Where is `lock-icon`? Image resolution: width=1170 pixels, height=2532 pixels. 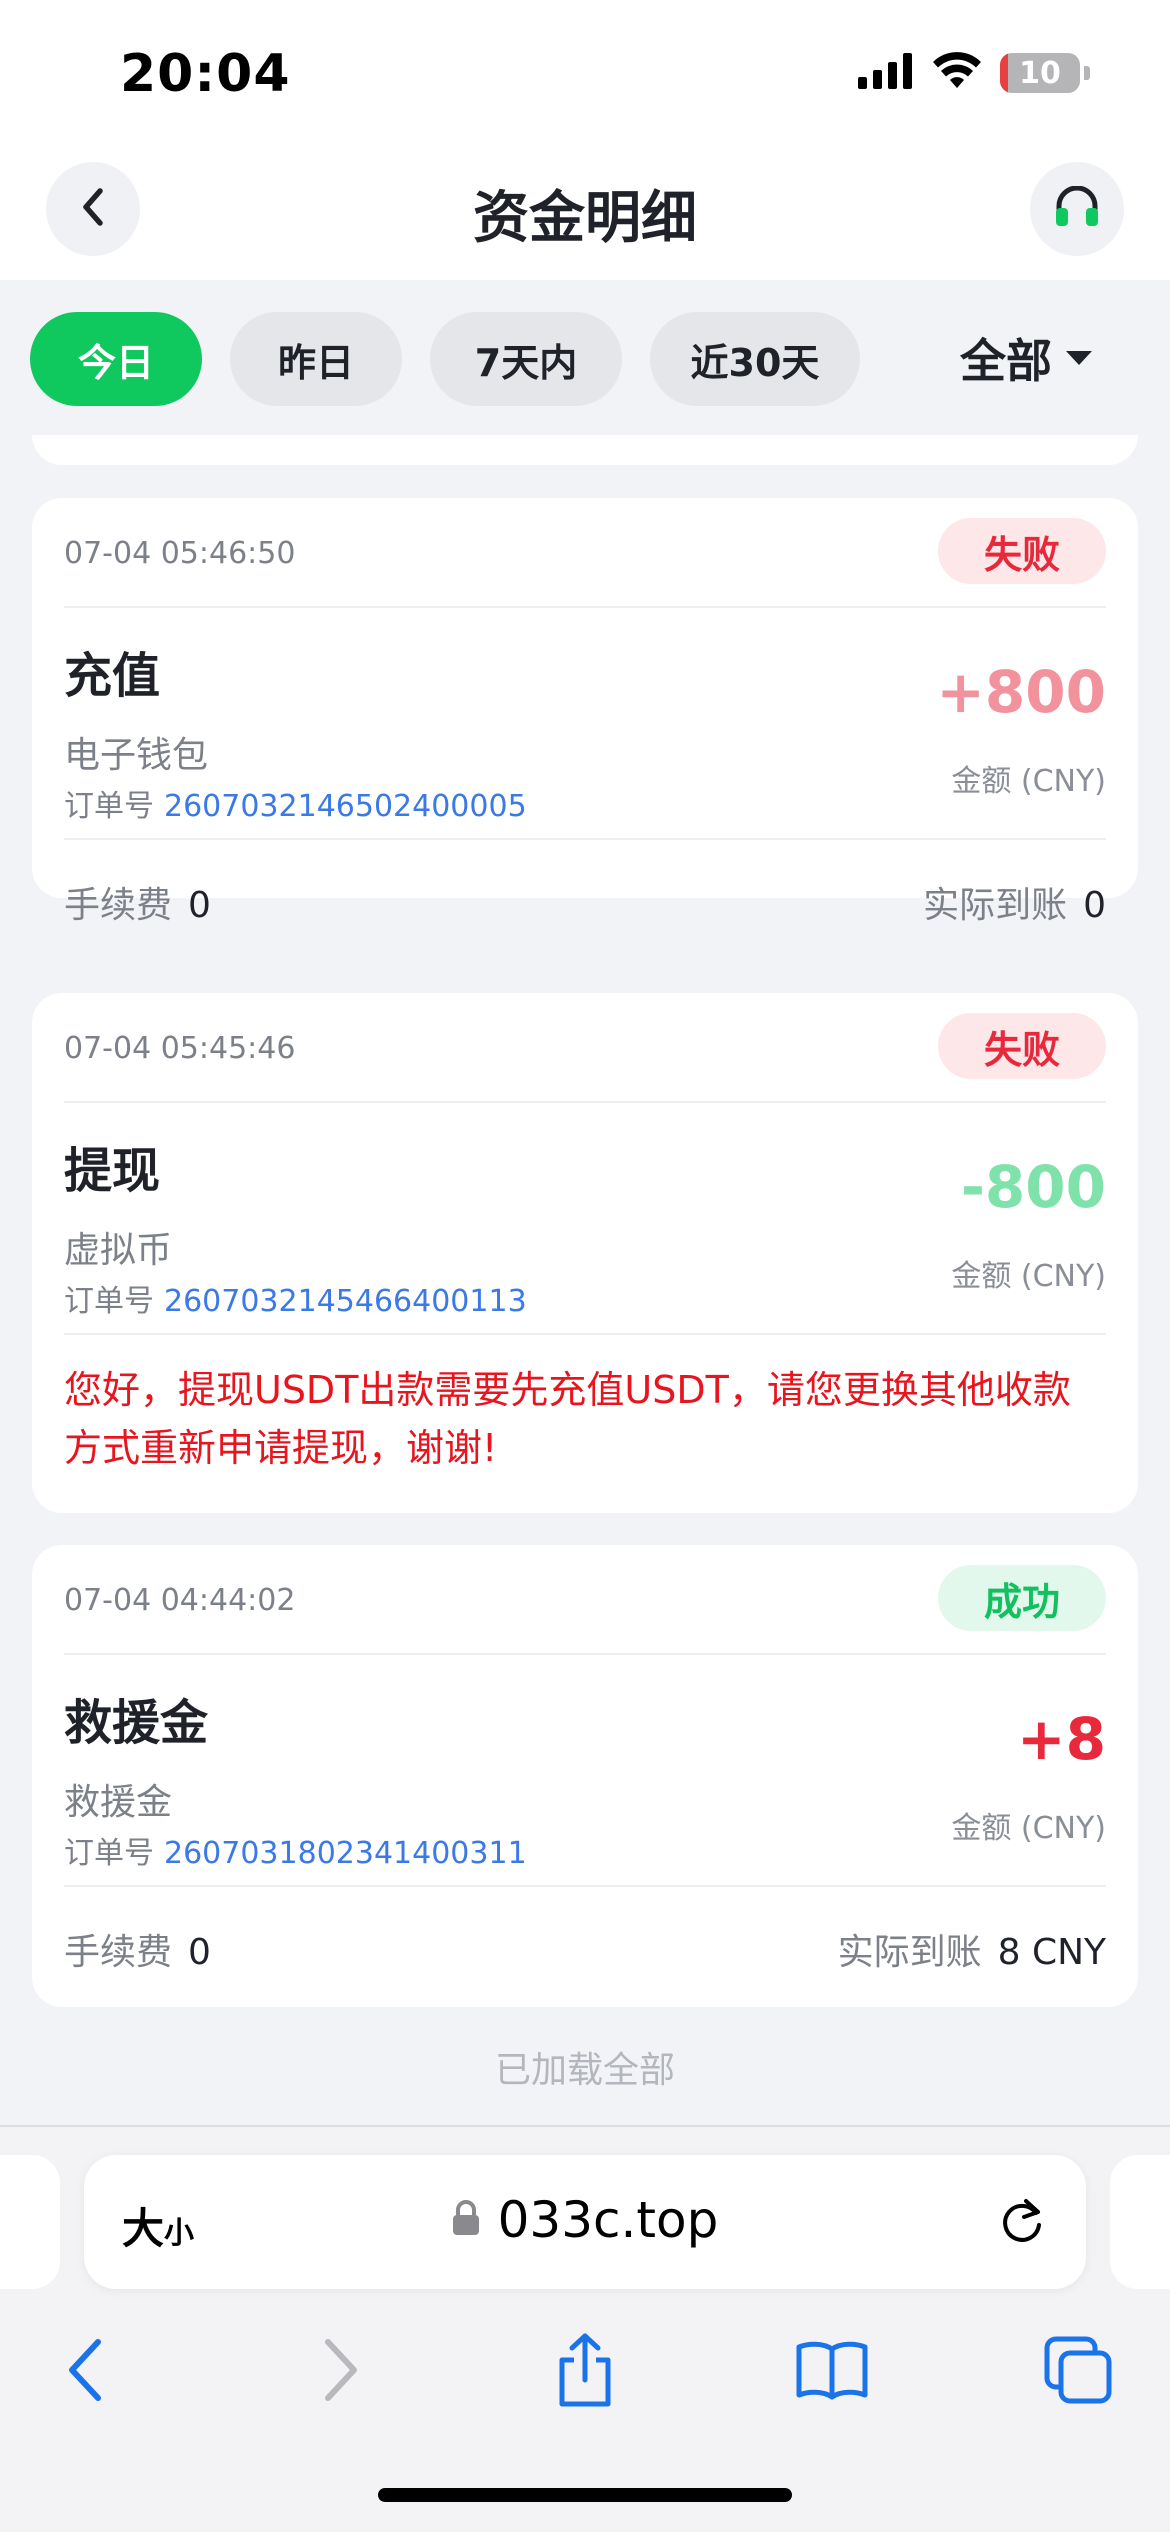 lock-icon is located at coordinates (466, 2220).